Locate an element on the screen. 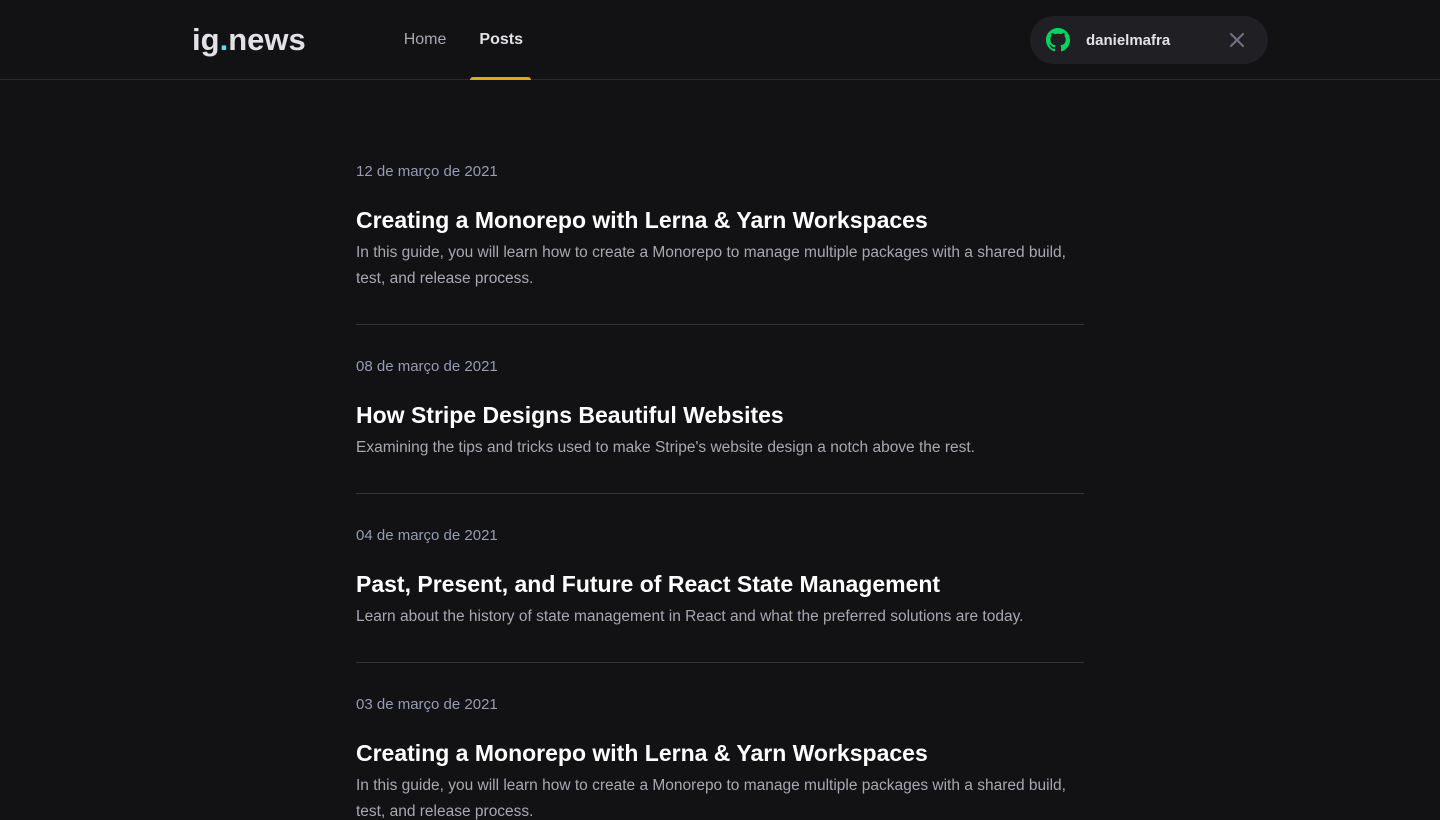 The height and width of the screenshot is (820, 1440). post-title: How Stripe Designs Beautiful Websites is located at coordinates (720, 415).